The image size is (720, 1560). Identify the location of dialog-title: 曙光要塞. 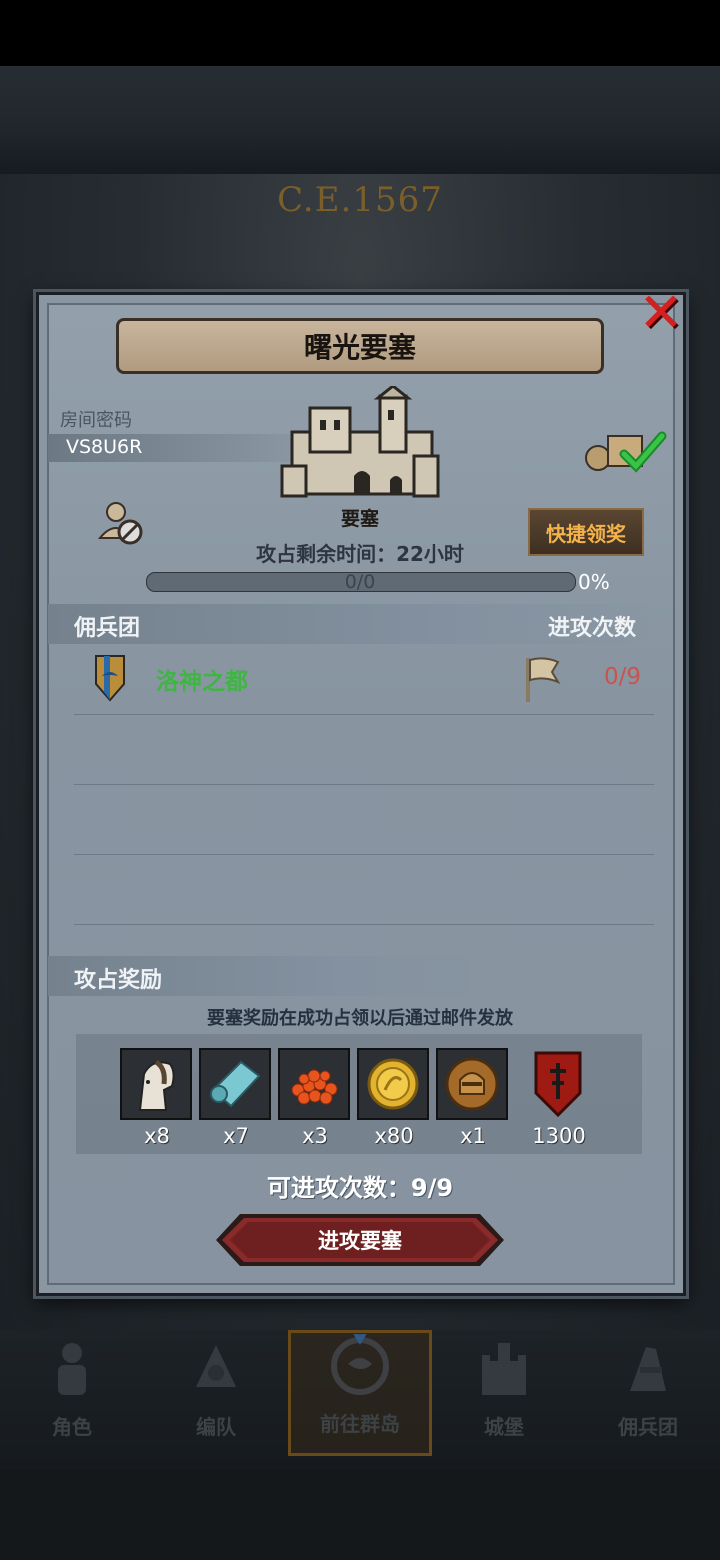
(360, 346).